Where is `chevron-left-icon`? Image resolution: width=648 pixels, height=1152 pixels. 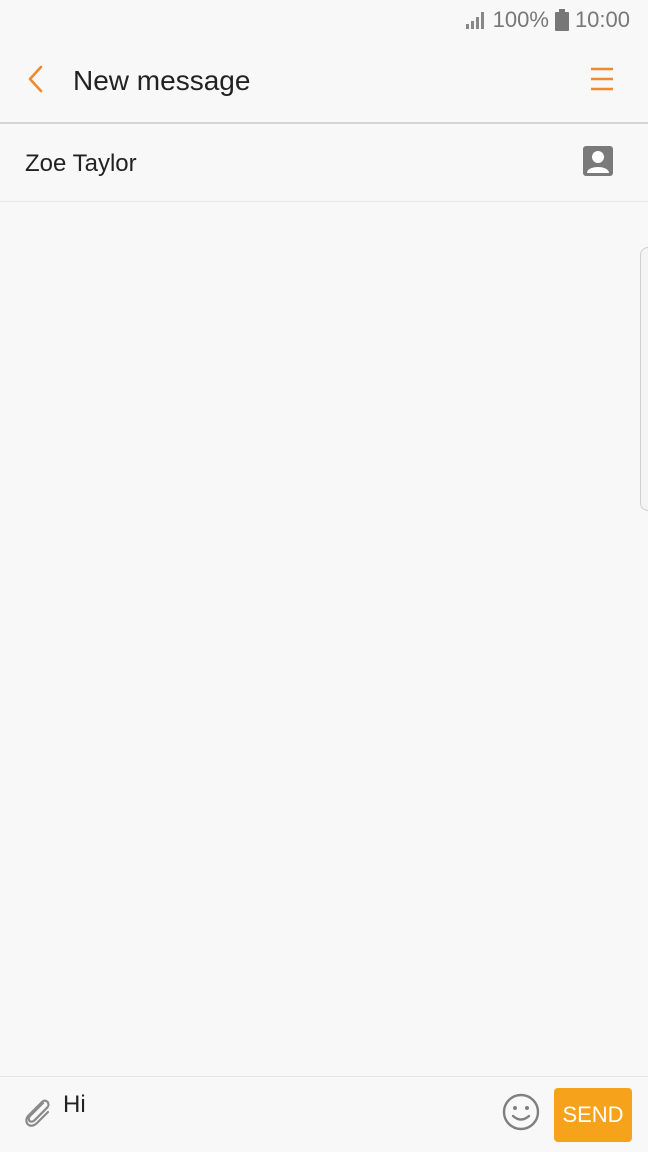 chevron-left-icon is located at coordinates (36, 81).